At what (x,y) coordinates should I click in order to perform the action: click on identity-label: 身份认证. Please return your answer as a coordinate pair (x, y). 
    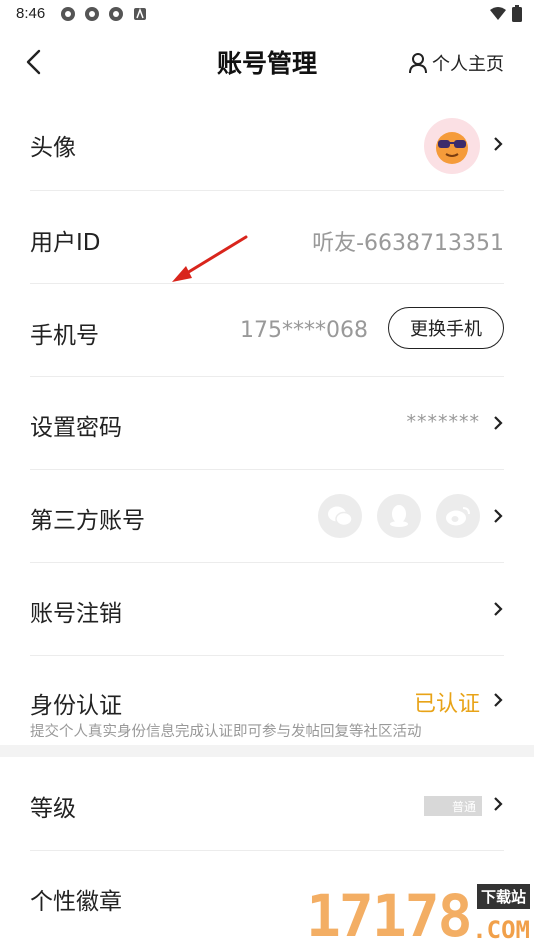
    Looking at the image, I should click on (76, 706).